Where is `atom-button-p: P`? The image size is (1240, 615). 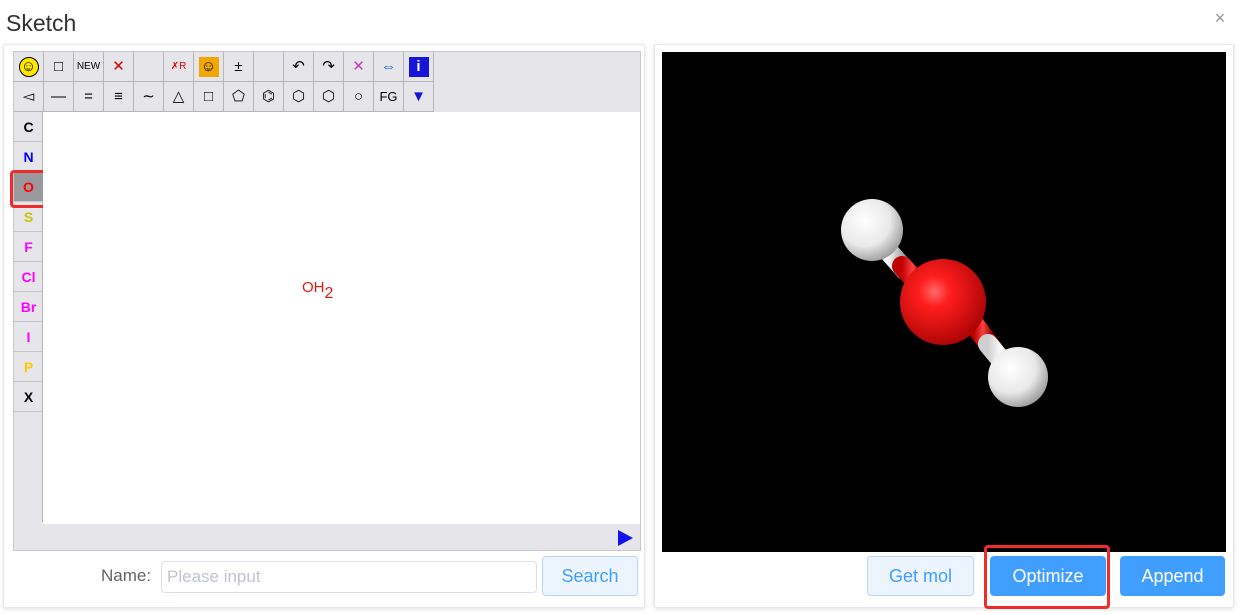 atom-button-p: P is located at coordinates (28, 367).